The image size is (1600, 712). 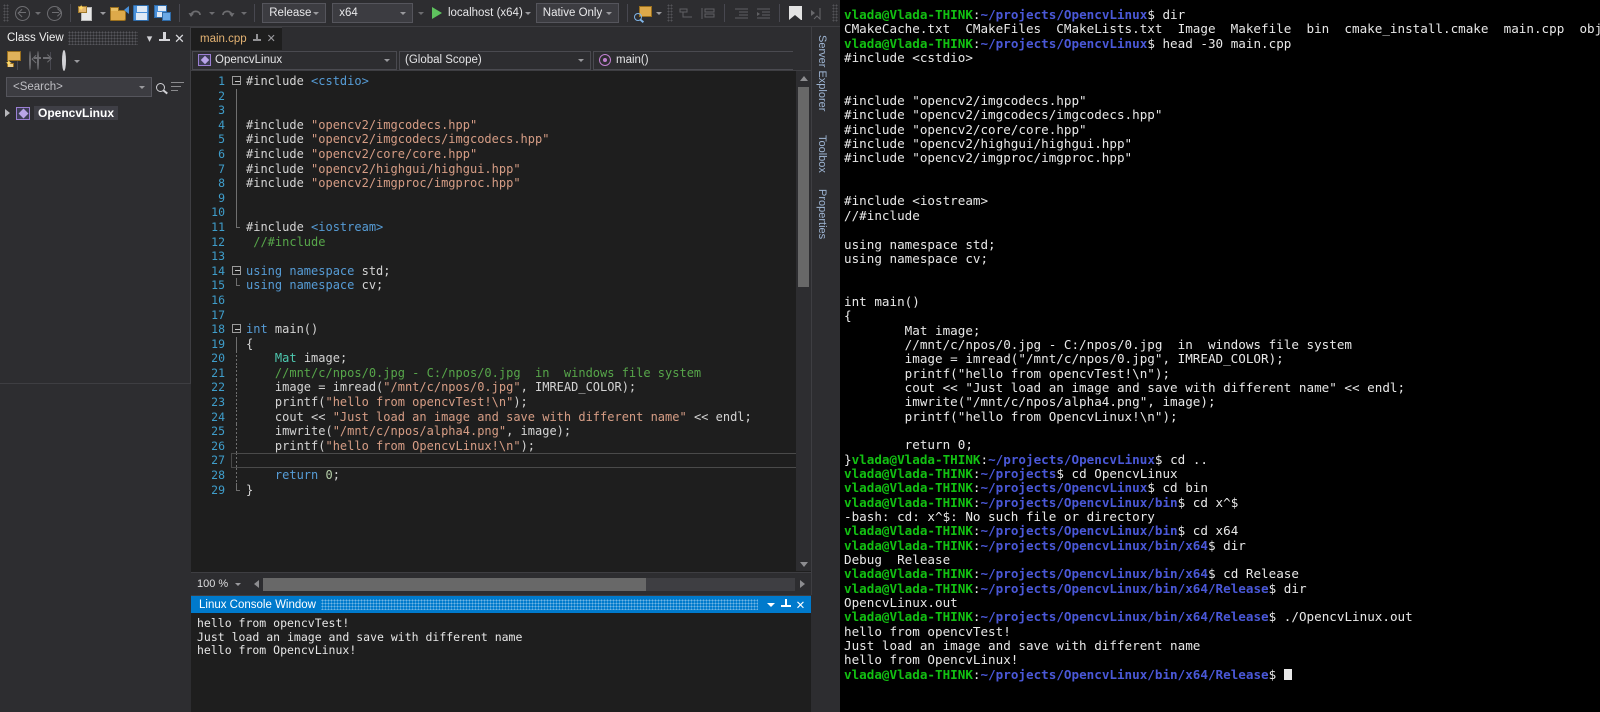 What do you see at coordinates (539, 604) in the screenshot?
I see `console-drag-handle` at bounding box center [539, 604].